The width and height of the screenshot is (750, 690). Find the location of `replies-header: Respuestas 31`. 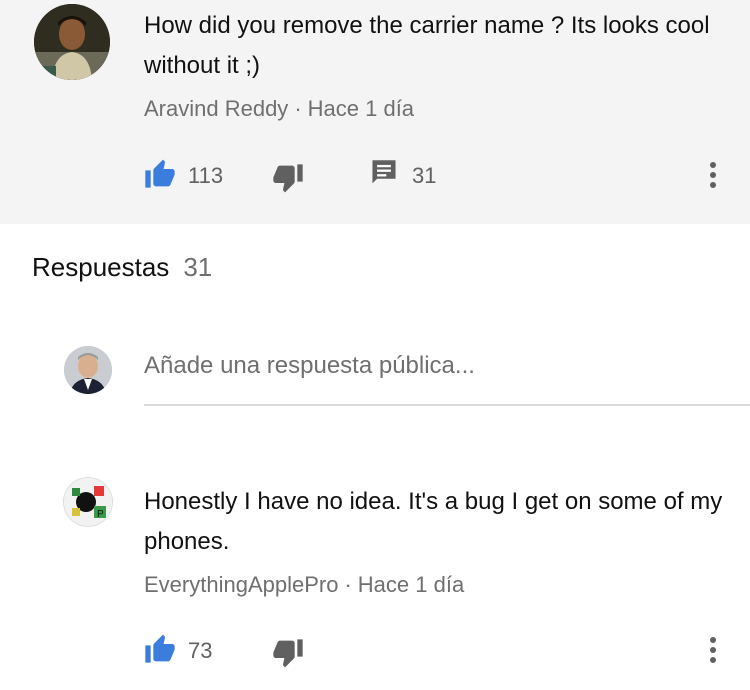

replies-header: Respuestas 31 is located at coordinates (122, 267).